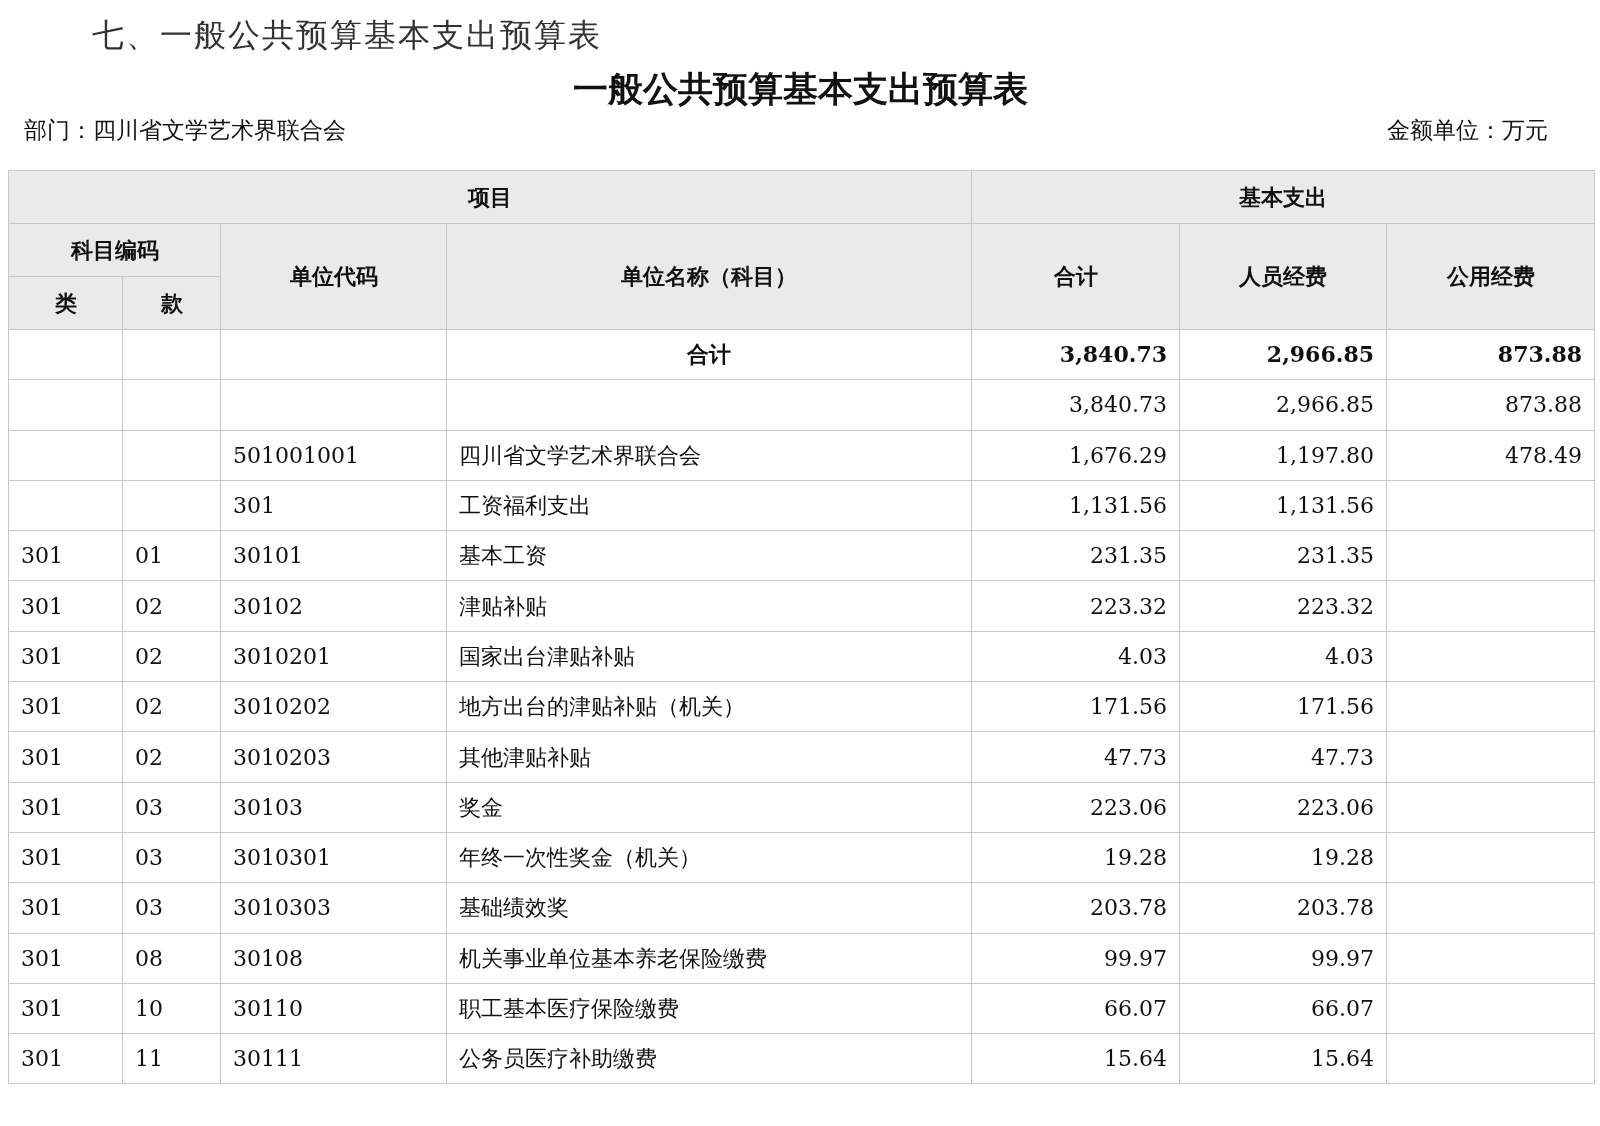 The width and height of the screenshot is (1600, 1126). What do you see at coordinates (503, 606) in the screenshot?
I see `name-text: 津贴补贴` at bounding box center [503, 606].